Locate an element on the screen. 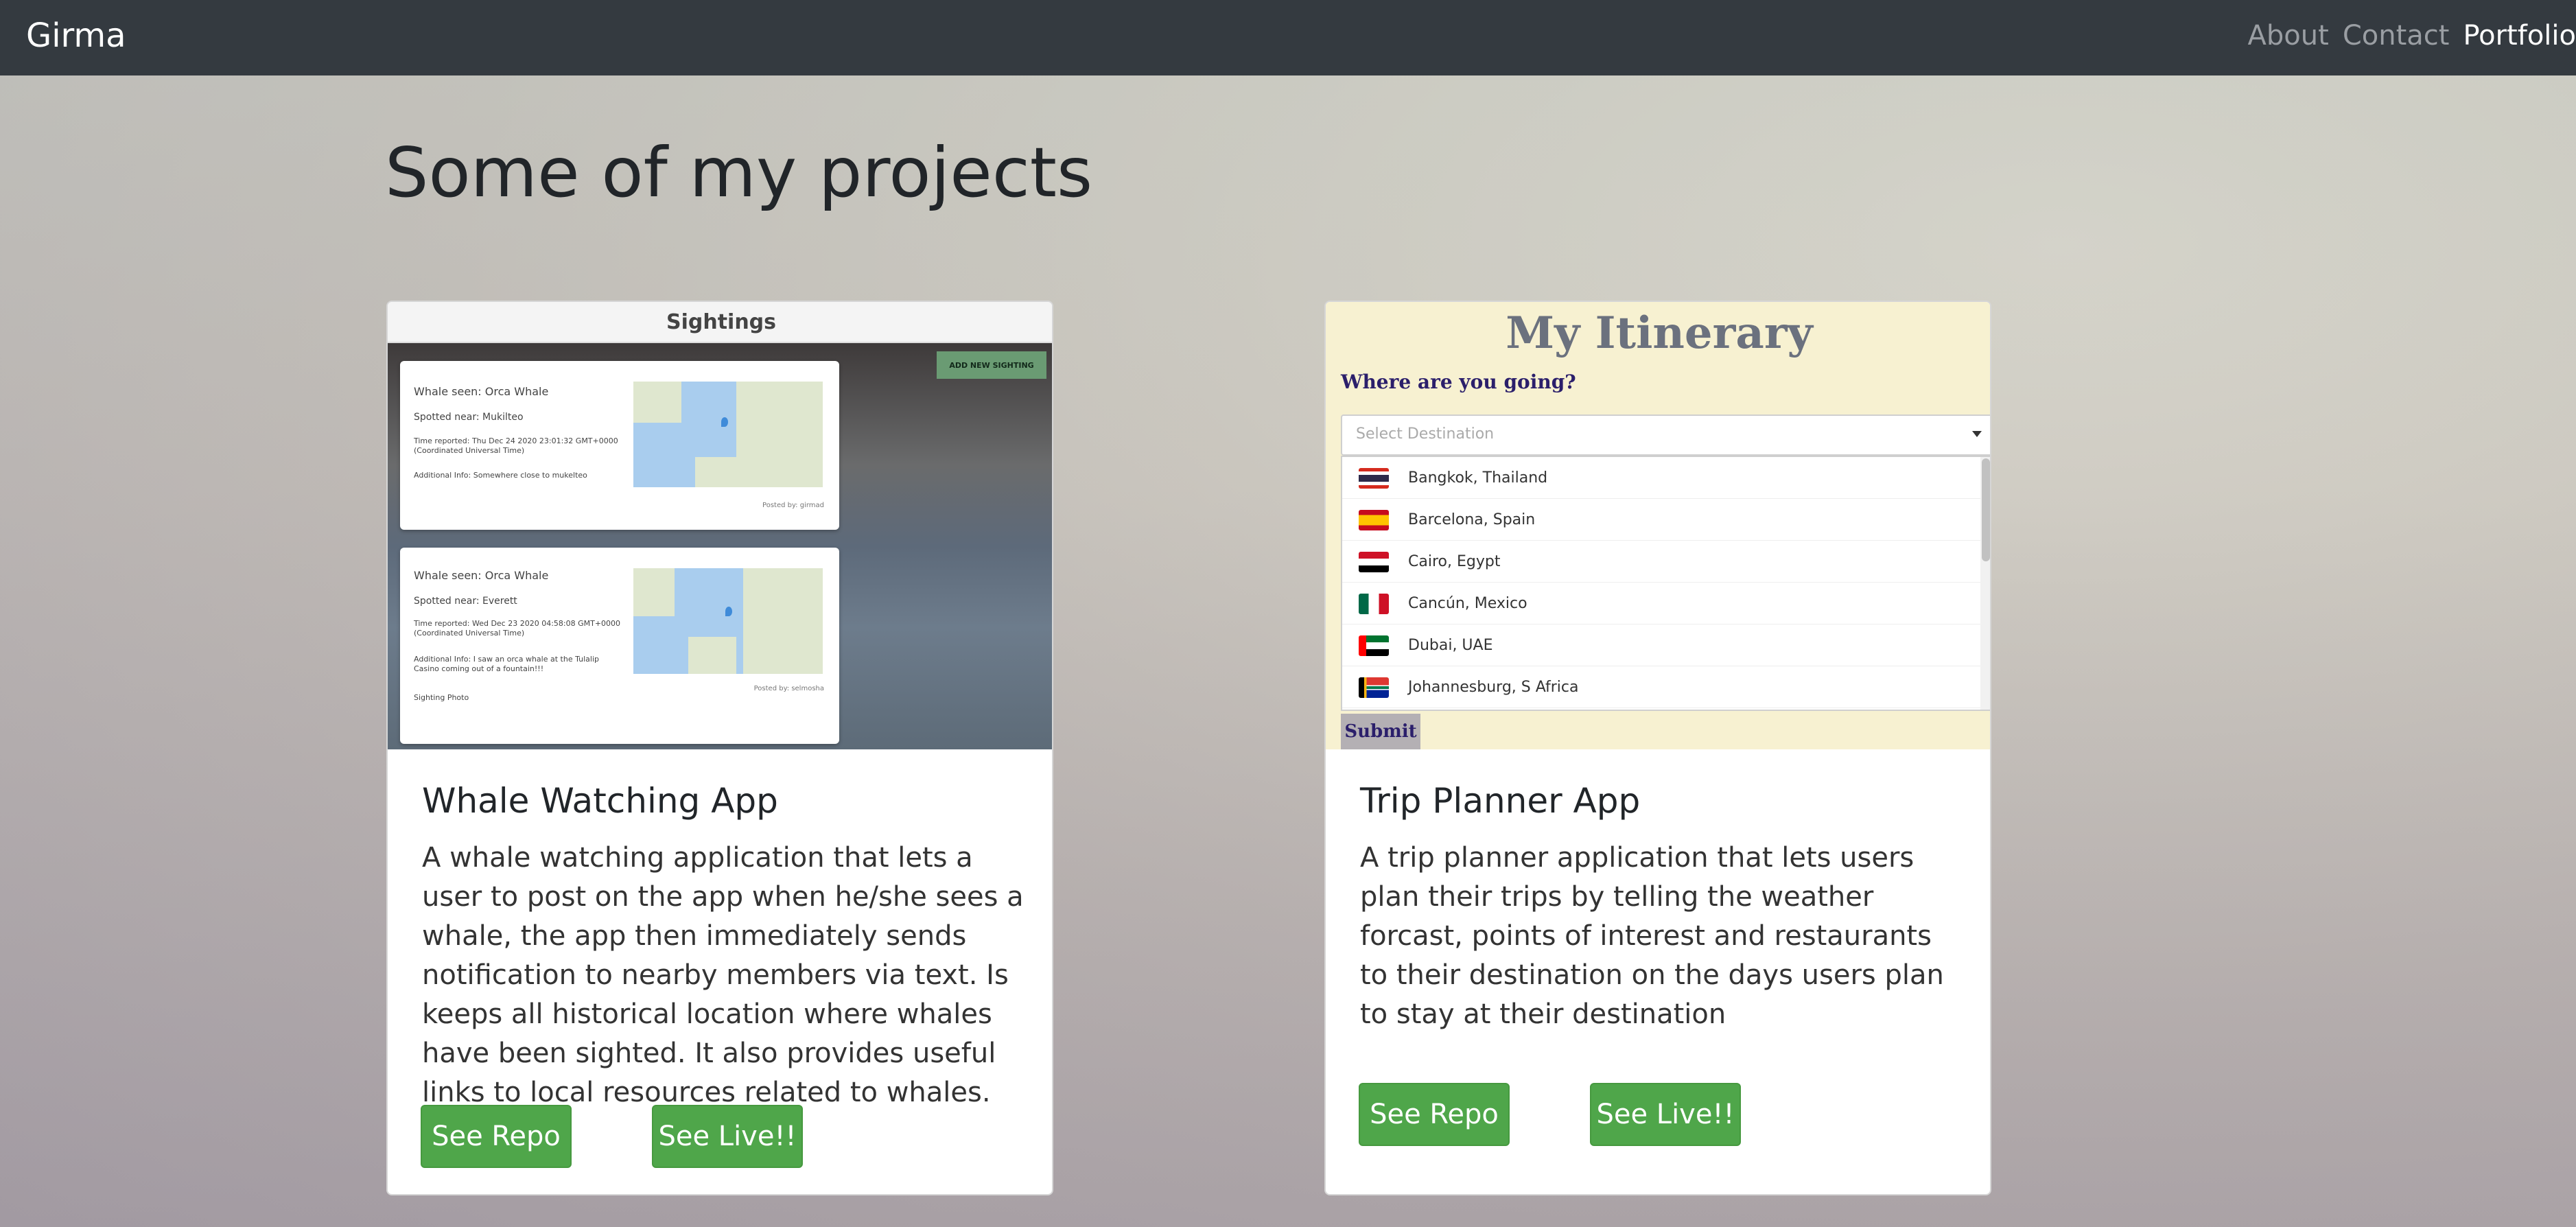  add-sighting-button: ADD NEW SIGHTING is located at coordinates (991, 365).